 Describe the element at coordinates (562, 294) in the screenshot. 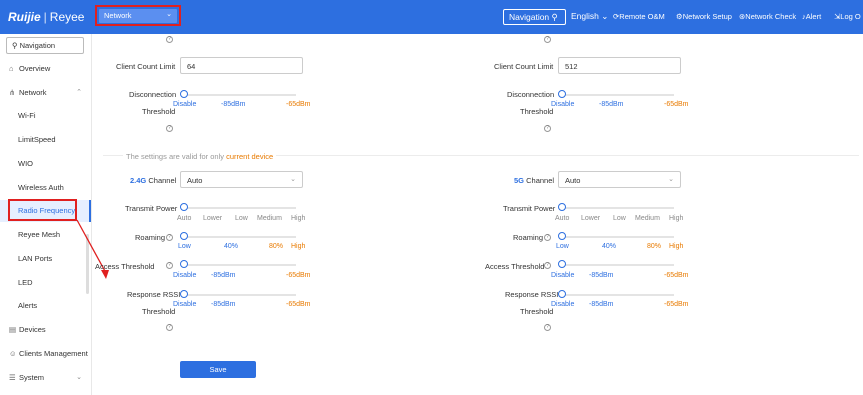

I see `response-rssi-slider-5g` at that location.